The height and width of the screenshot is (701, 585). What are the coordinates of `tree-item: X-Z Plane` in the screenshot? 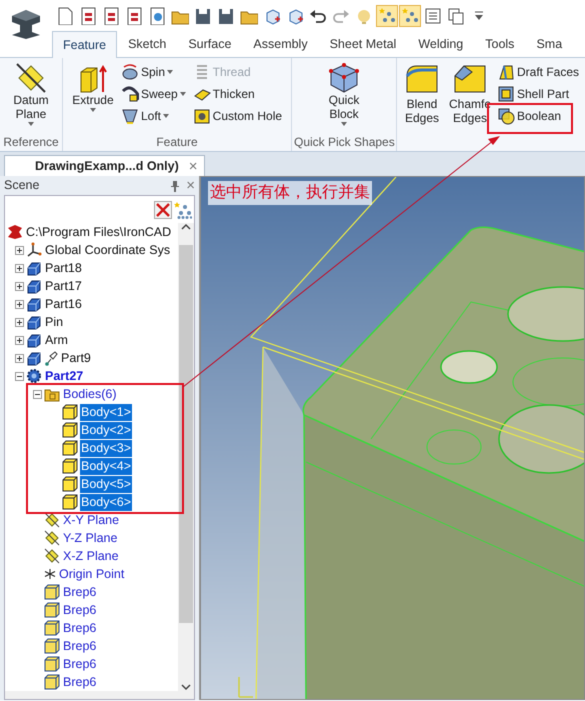 It's located at (91, 556).